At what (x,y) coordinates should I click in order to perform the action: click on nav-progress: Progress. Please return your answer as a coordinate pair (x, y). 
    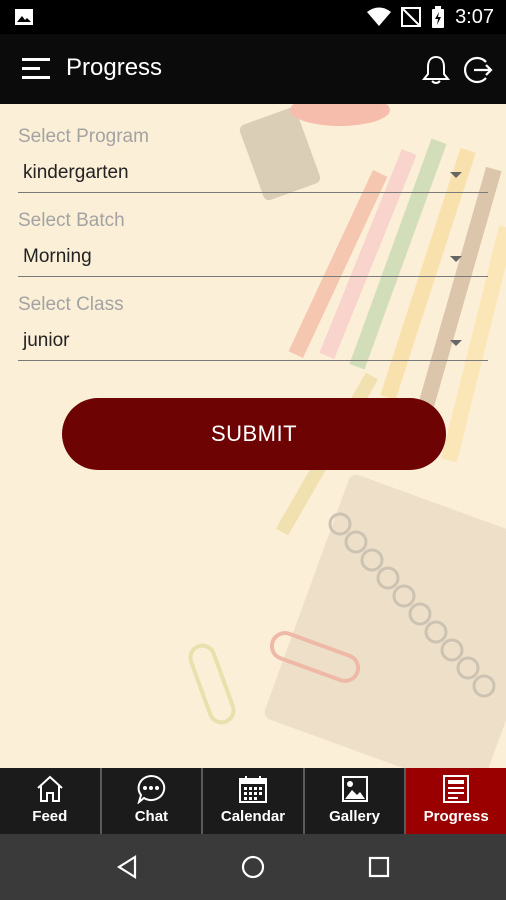
    Looking at the image, I should click on (456, 801).